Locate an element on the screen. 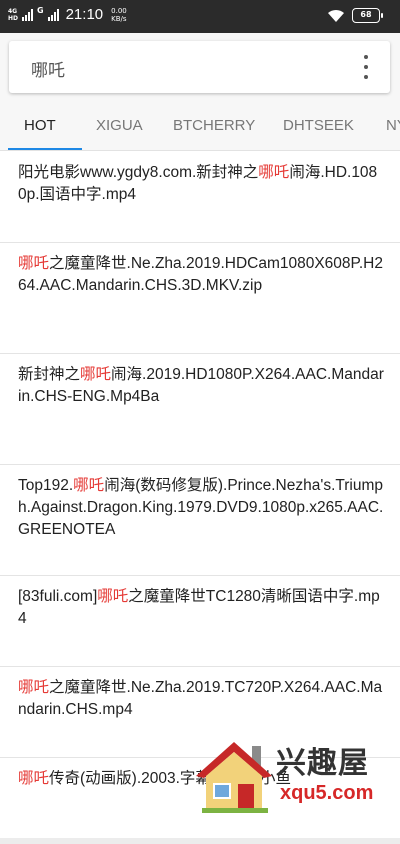 This screenshot has height=844, width=400. status-left: 4G HD G 21:10 0.00 KB/s is located at coordinates (67, 14).